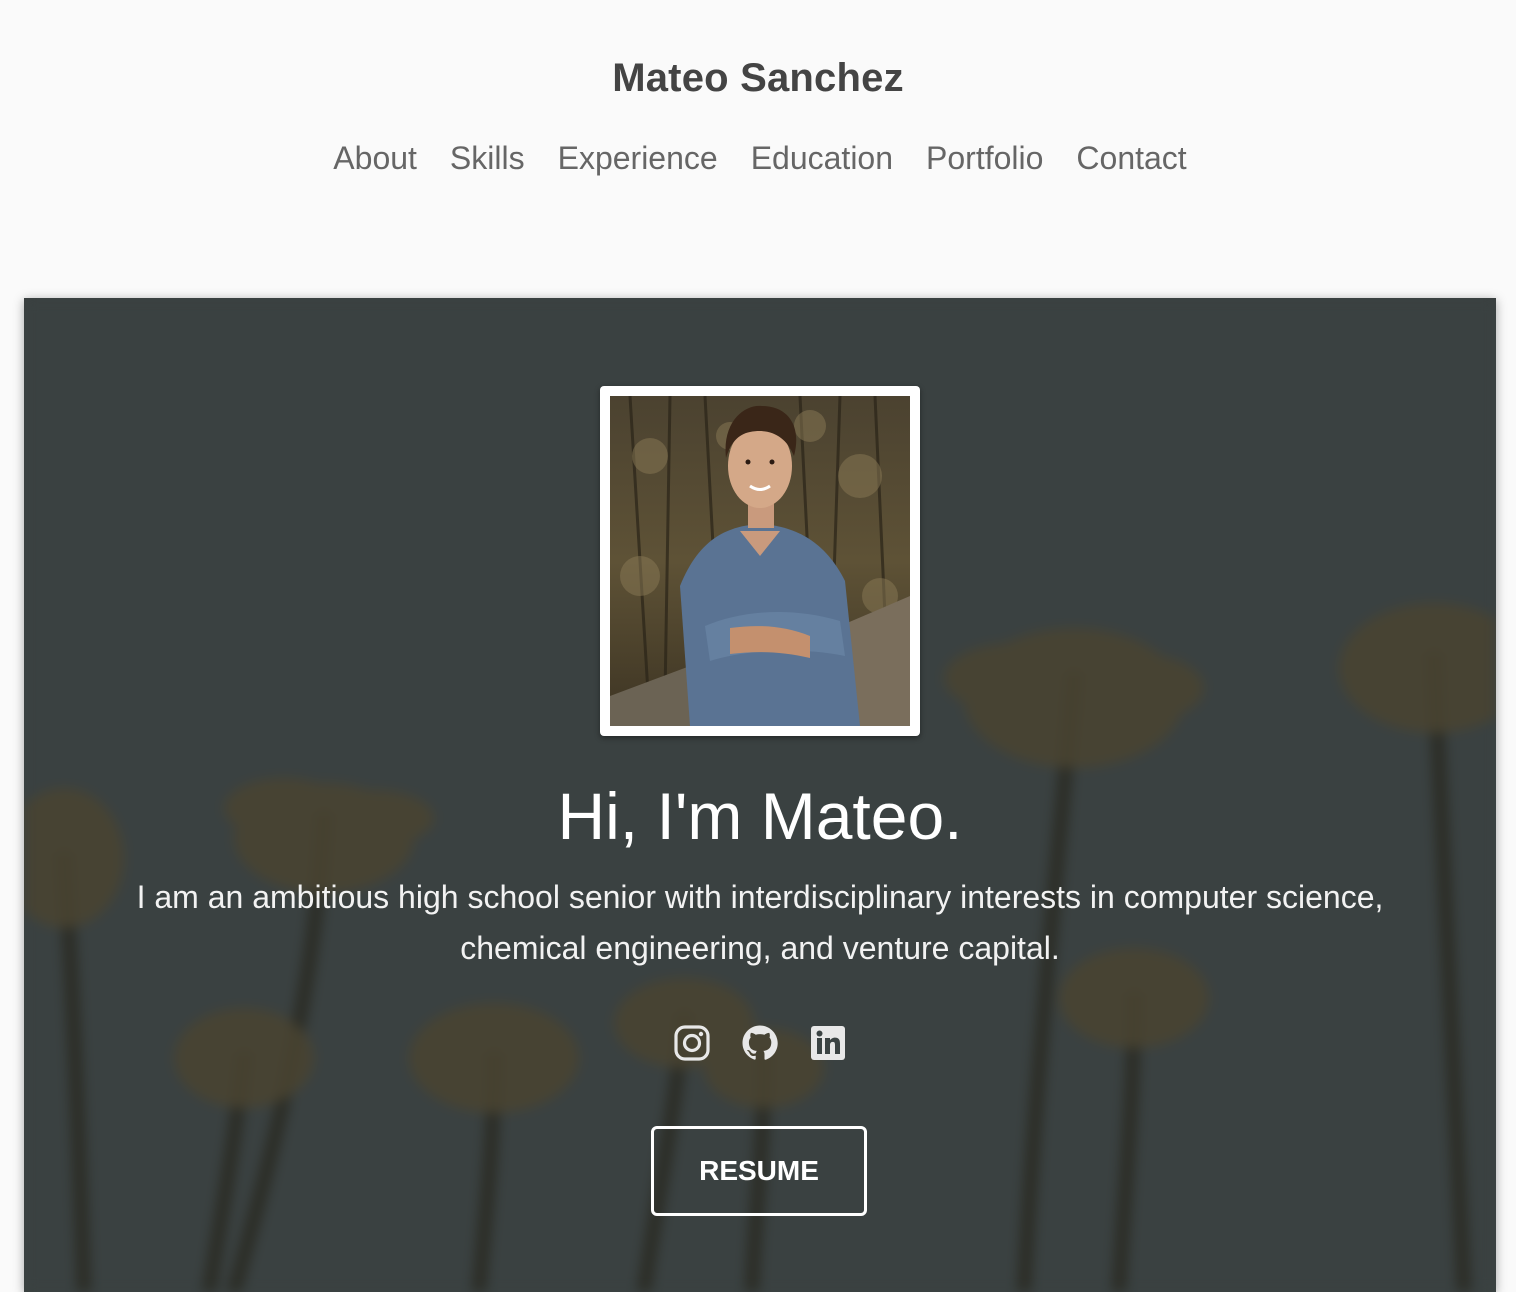  Describe the element at coordinates (692, 1043) in the screenshot. I see `instagram-icon` at that location.